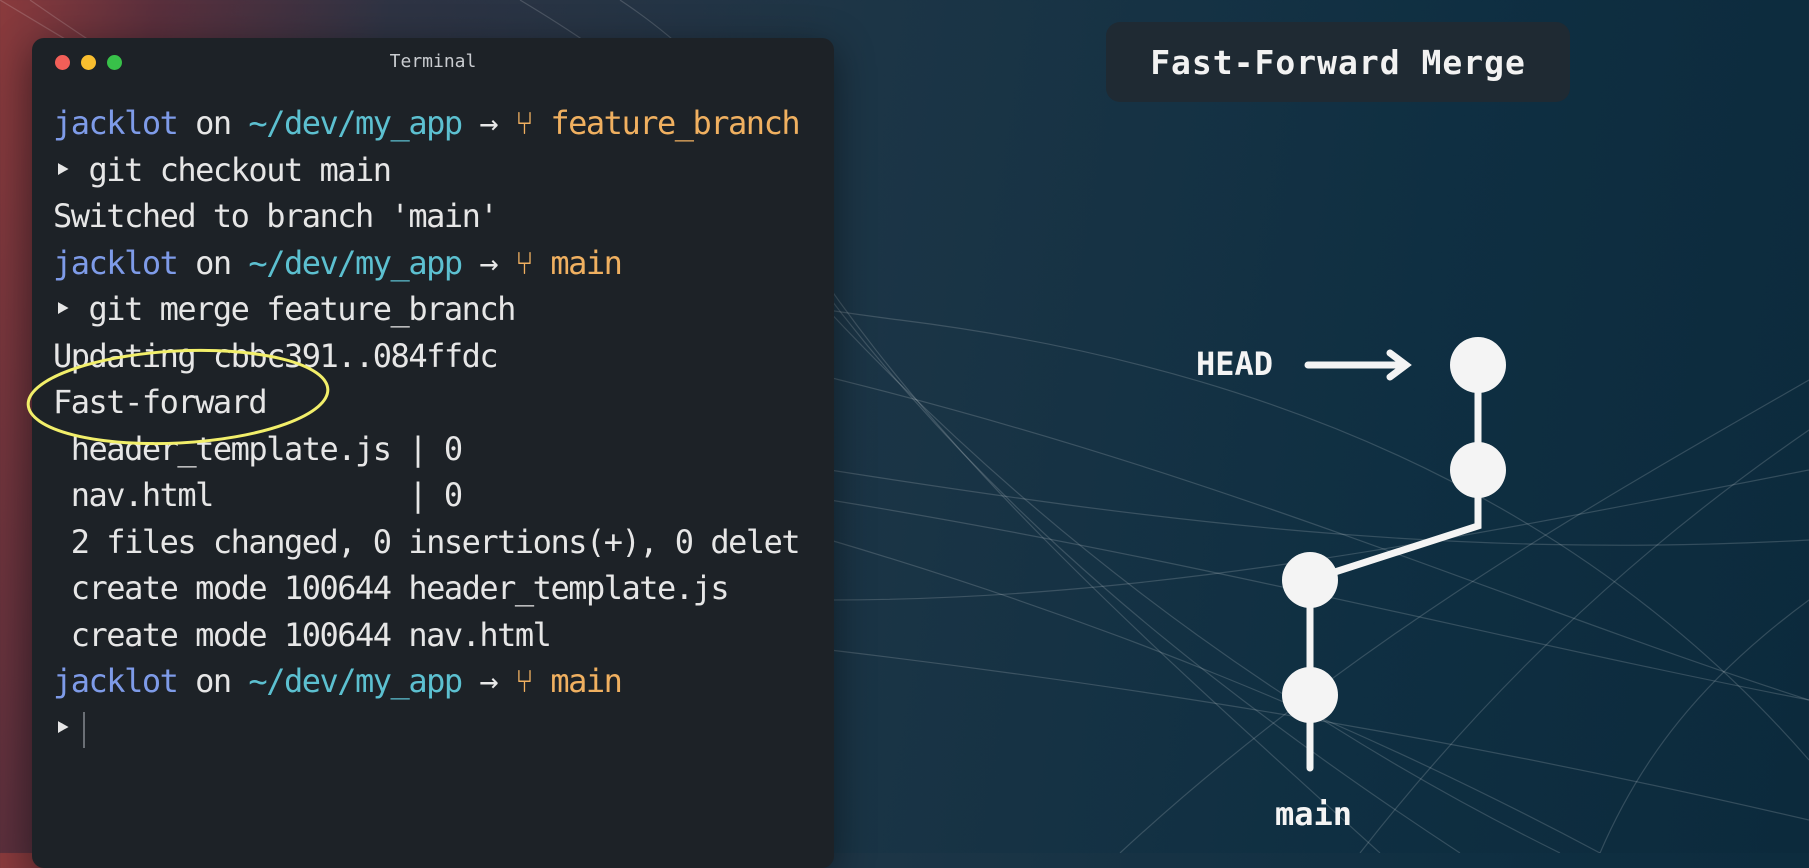 This screenshot has height=868, width=1809. I want to click on commit-node-4-head, so click(1478, 365).